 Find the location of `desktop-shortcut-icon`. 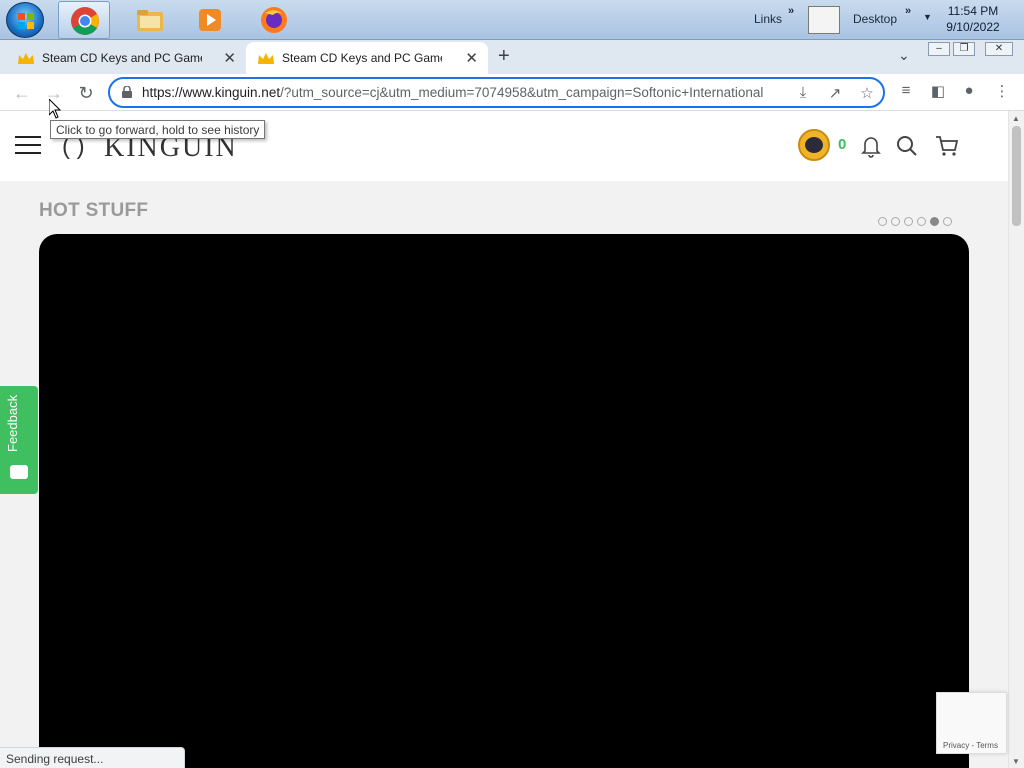

desktop-shortcut-icon is located at coordinates (824, 20).